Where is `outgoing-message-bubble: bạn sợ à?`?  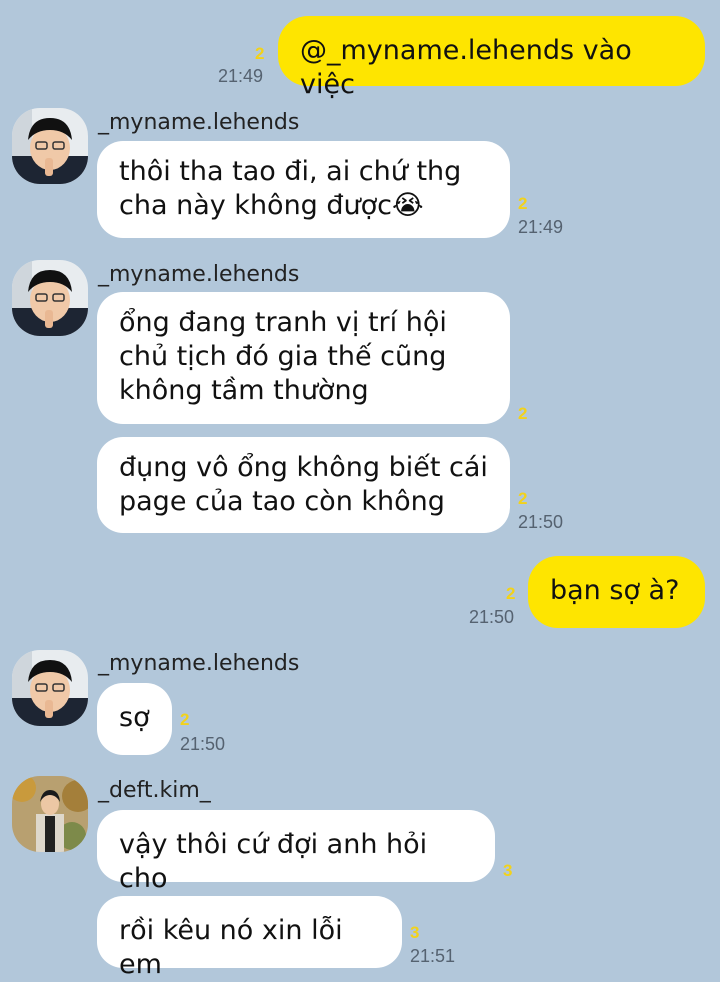
outgoing-message-bubble: bạn sợ à? is located at coordinates (616, 592).